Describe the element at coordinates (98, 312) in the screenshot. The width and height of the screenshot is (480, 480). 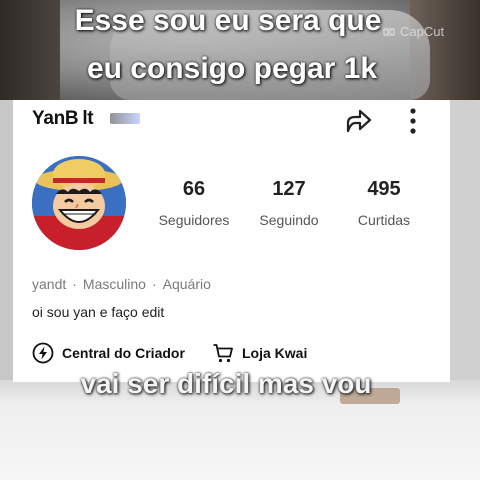
I see `profile-bio: oi sou yan e faço edit` at that location.